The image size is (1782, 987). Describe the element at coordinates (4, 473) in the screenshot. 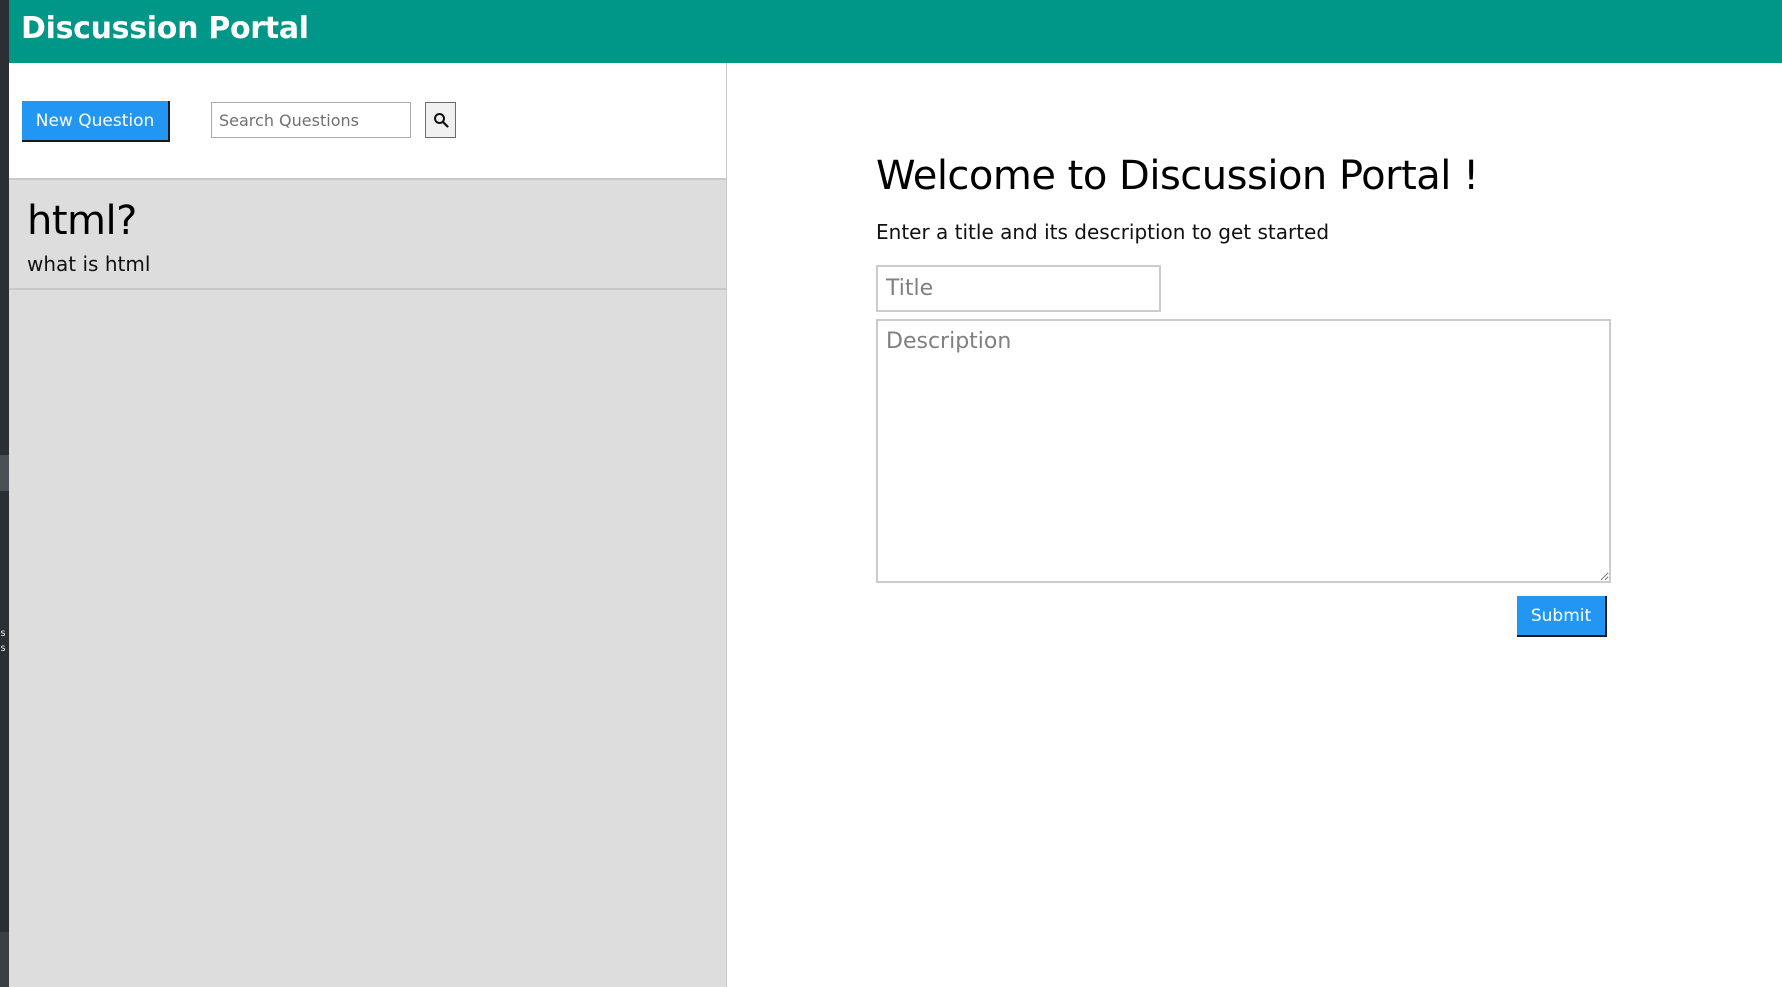

I see `edge-marker` at that location.